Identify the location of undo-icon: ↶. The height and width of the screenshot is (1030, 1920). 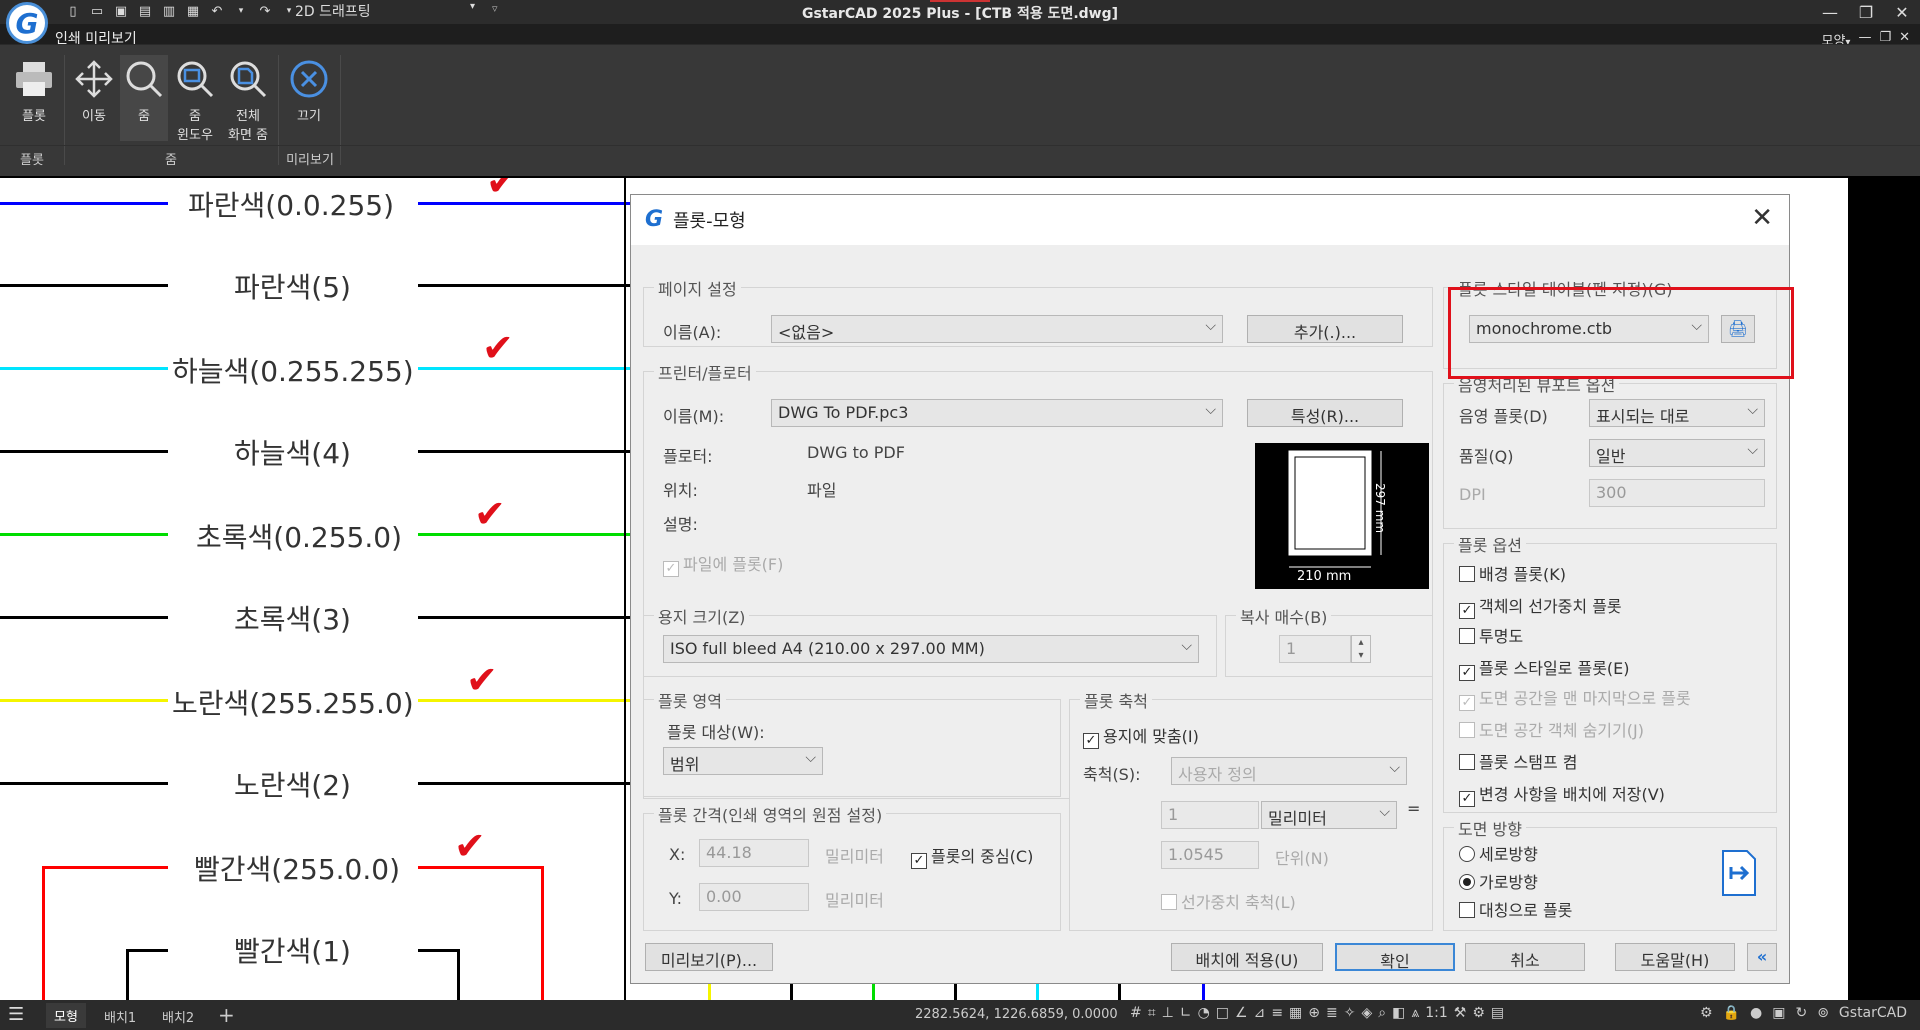
(217, 11).